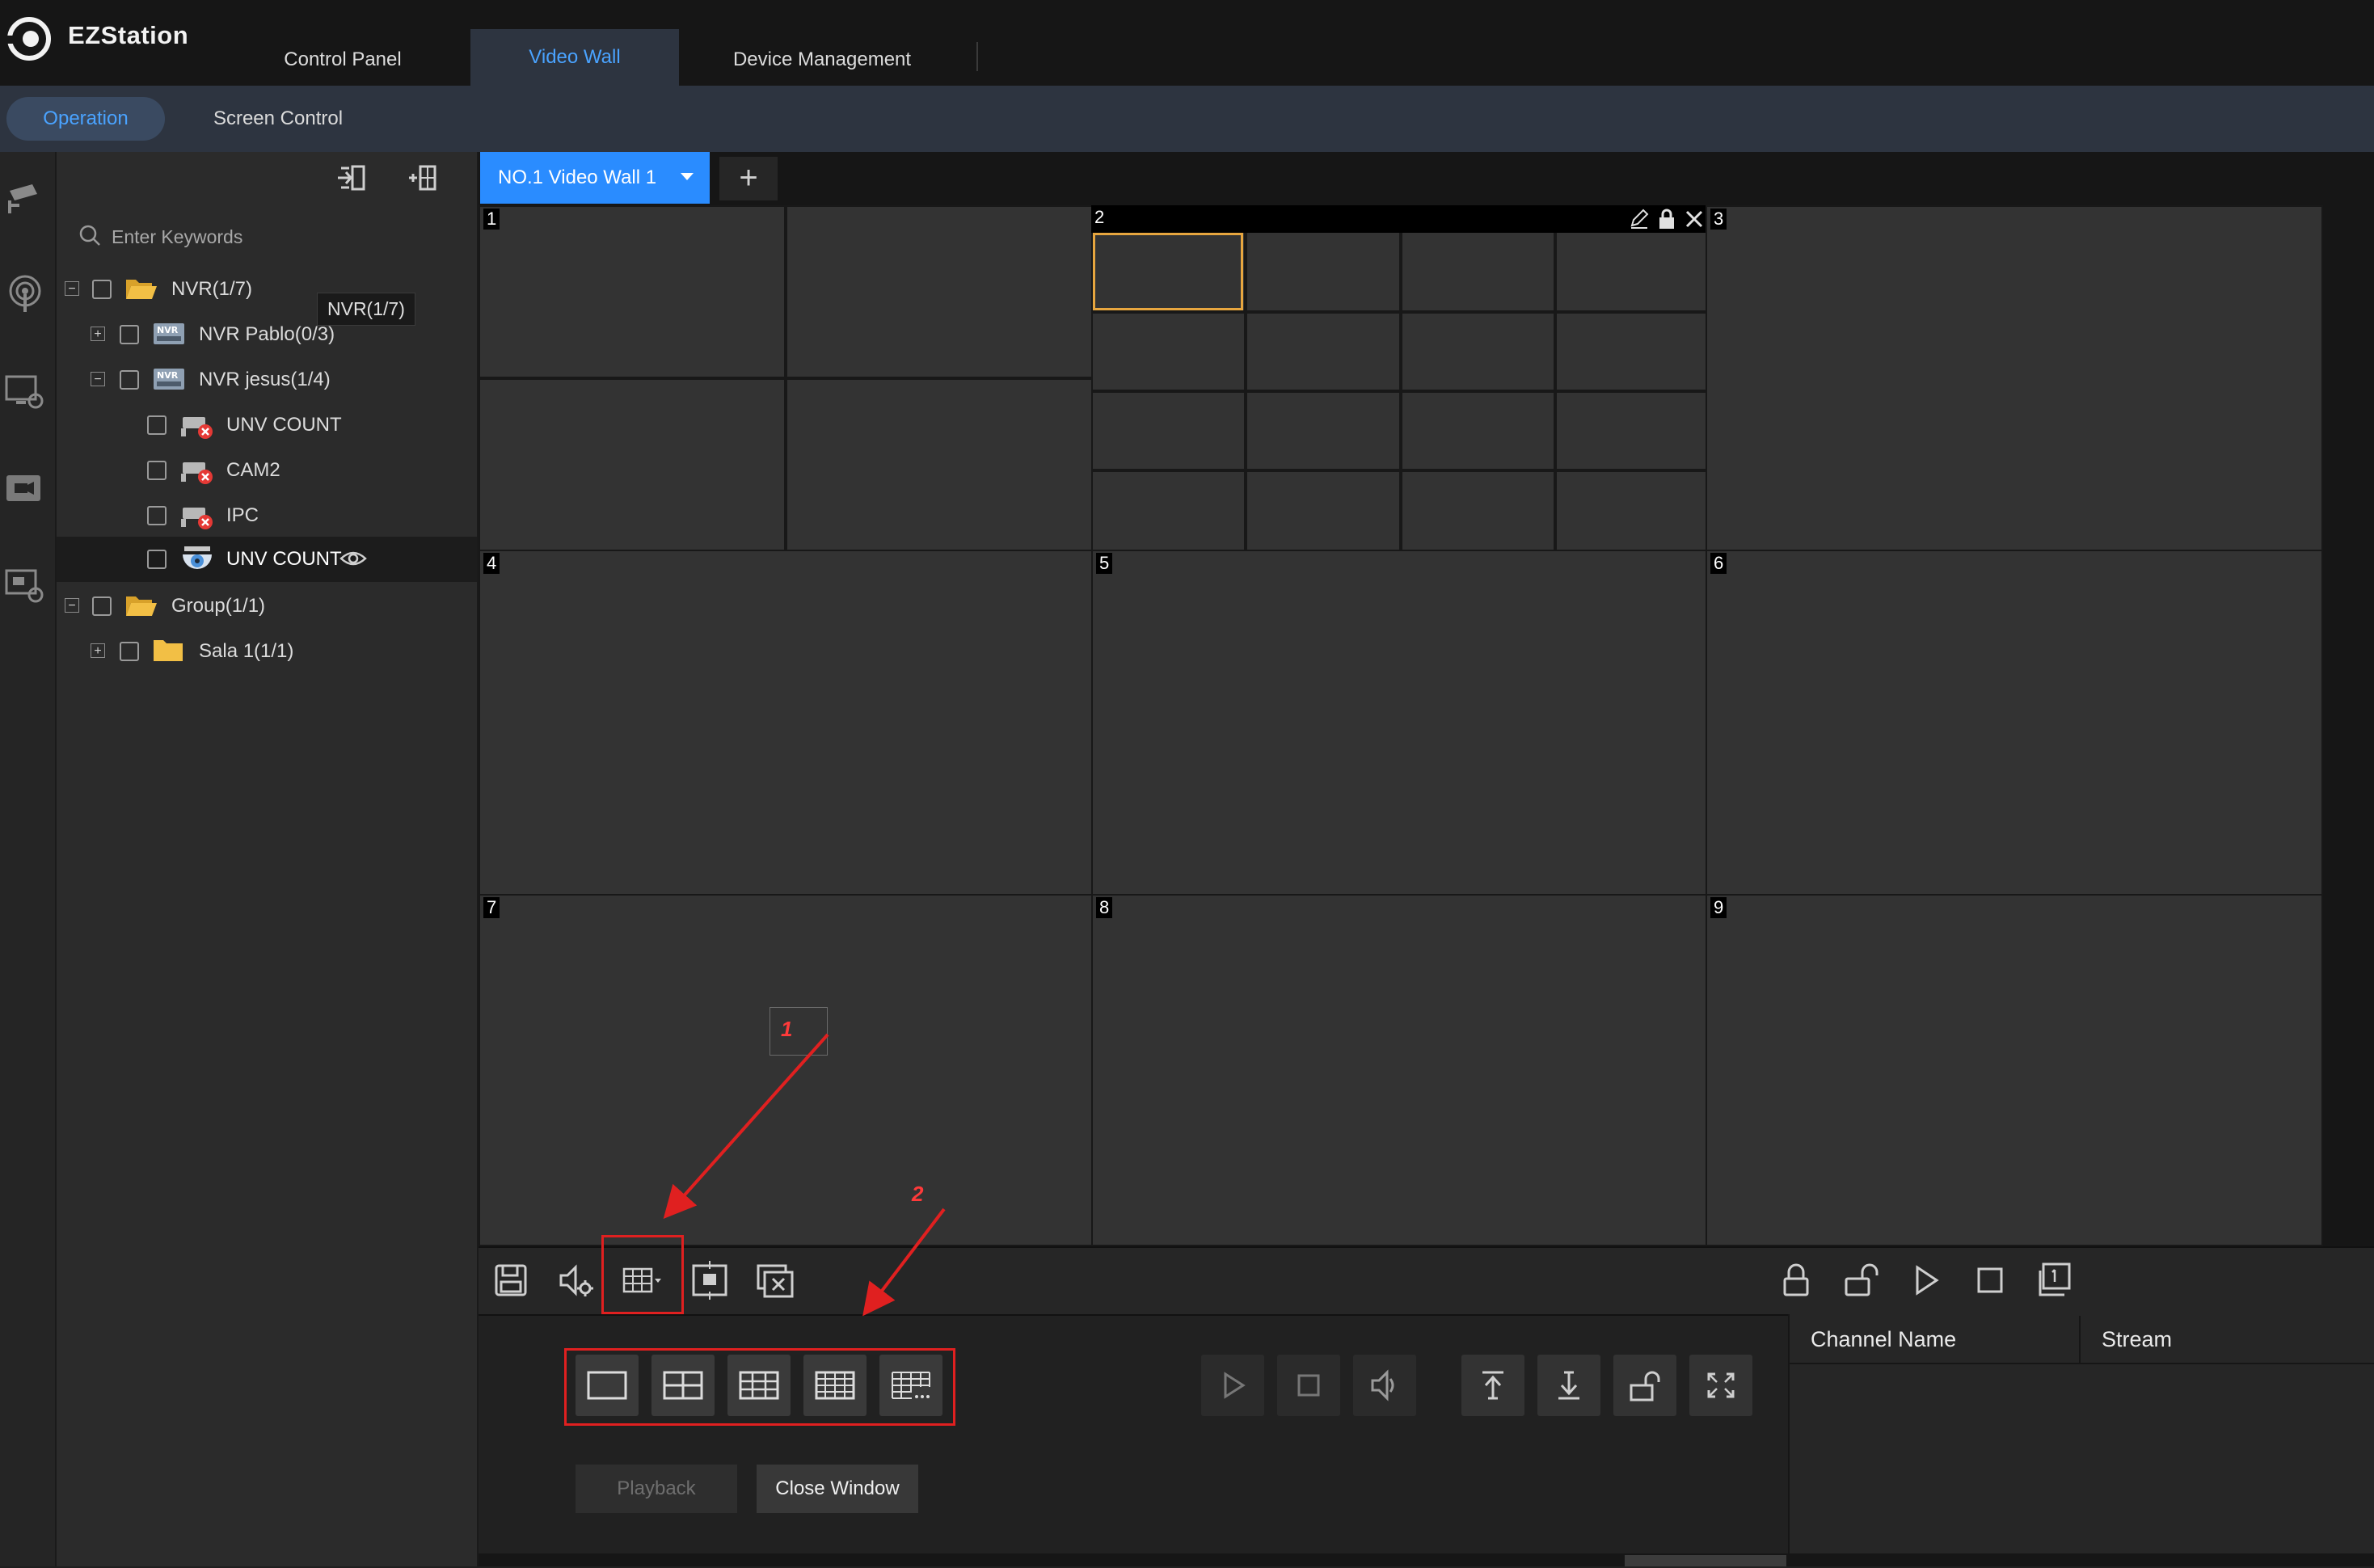 This screenshot has height=1568, width=2374. What do you see at coordinates (1705, 1561) in the screenshot?
I see `scrollbar-thumb` at bounding box center [1705, 1561].